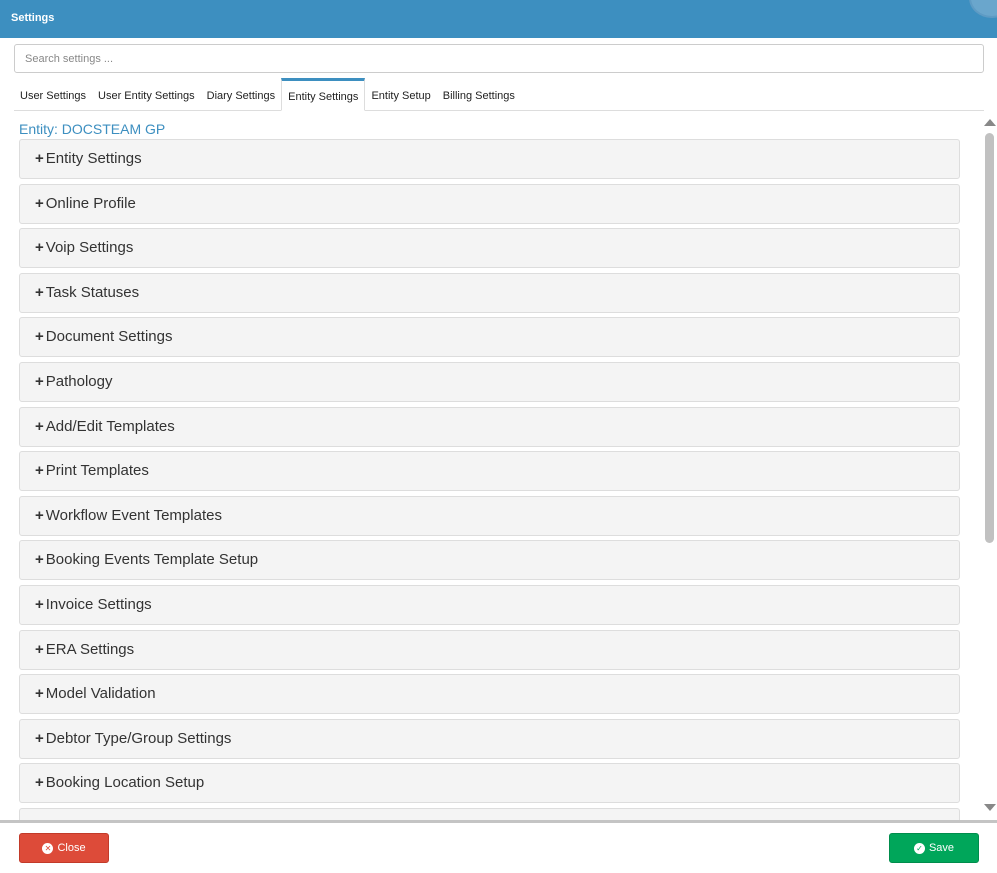 The width and height of the screenshot is (997, 873). What do you see at coordinates (138, 738) in the screenshot?
I see `panel-title: Debtor Type/Group Settings` at bounding box center [138, 738].